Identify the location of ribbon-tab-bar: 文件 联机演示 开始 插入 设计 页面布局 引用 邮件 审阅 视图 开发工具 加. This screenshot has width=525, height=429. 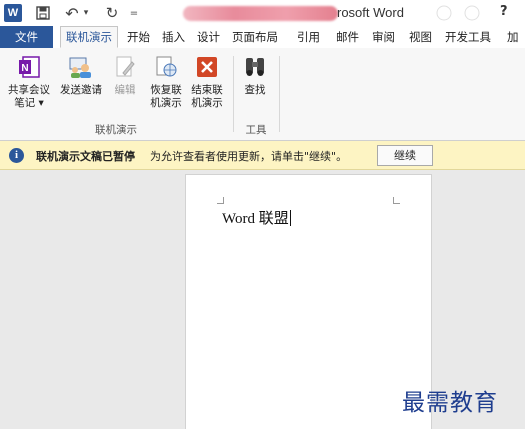
(262, 37).